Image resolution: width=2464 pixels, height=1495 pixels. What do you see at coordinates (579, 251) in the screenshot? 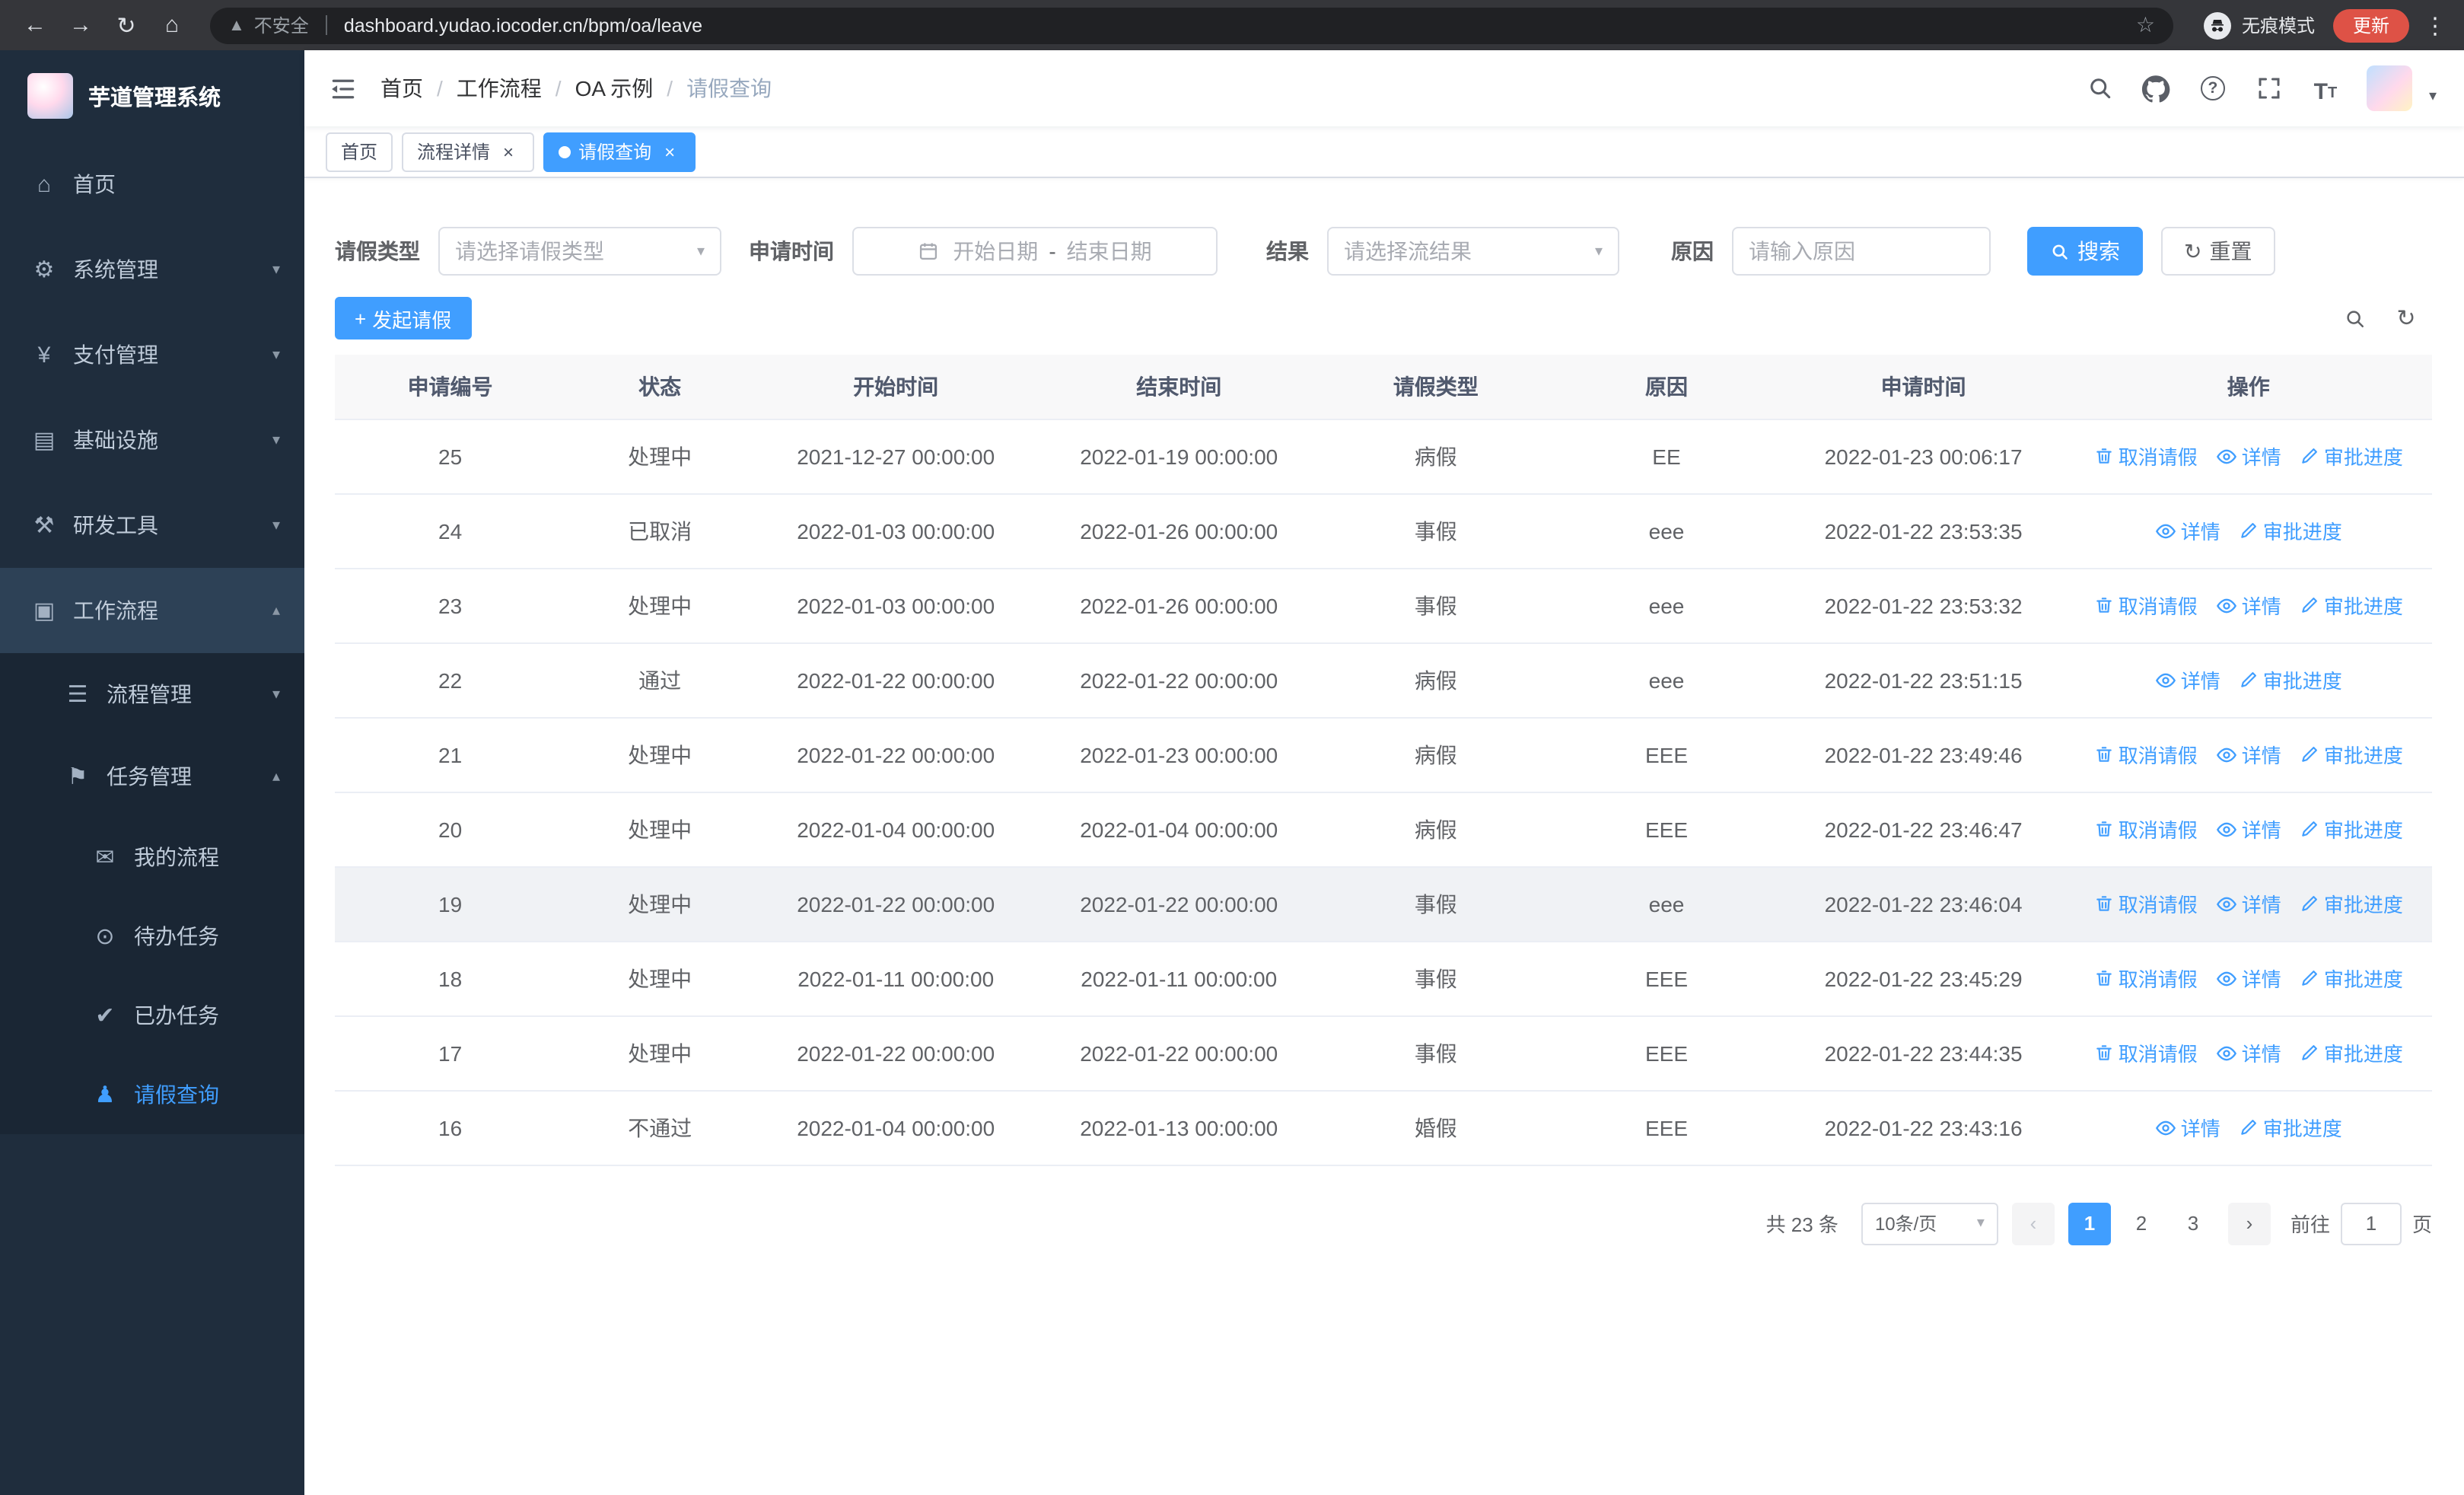
I see `leave-type-select: 请选择请假类型 ▾` at bounding box center [579, 251].